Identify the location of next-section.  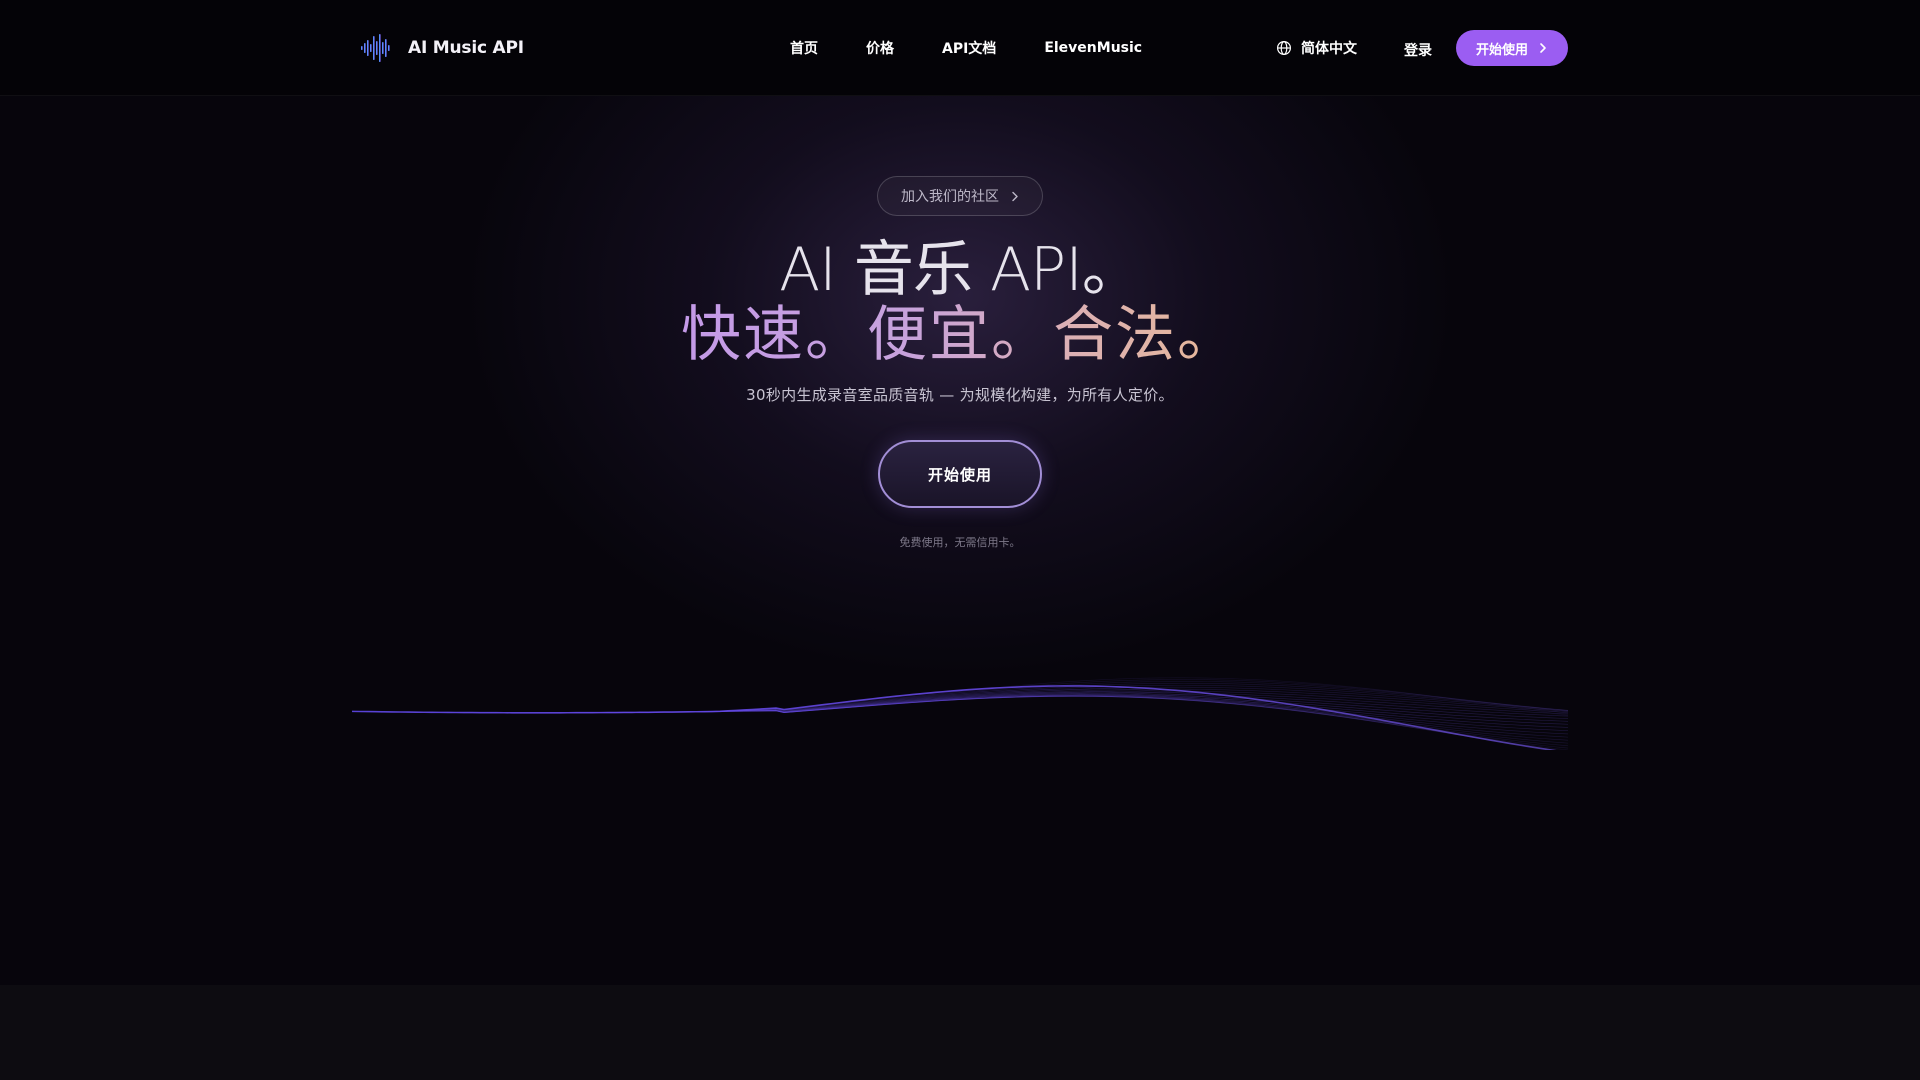
(960, 1032).